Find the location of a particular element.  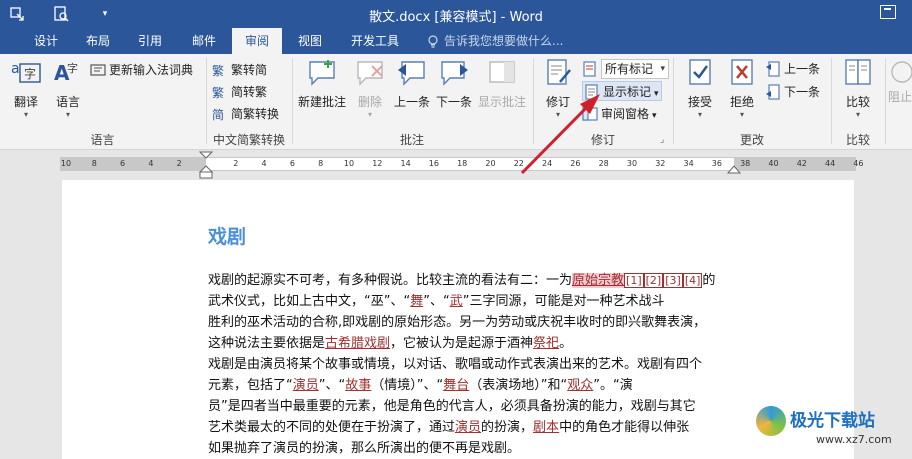

watermark-logo: 极光下载站 www.xz7.com is located at coordinates (832, 429).